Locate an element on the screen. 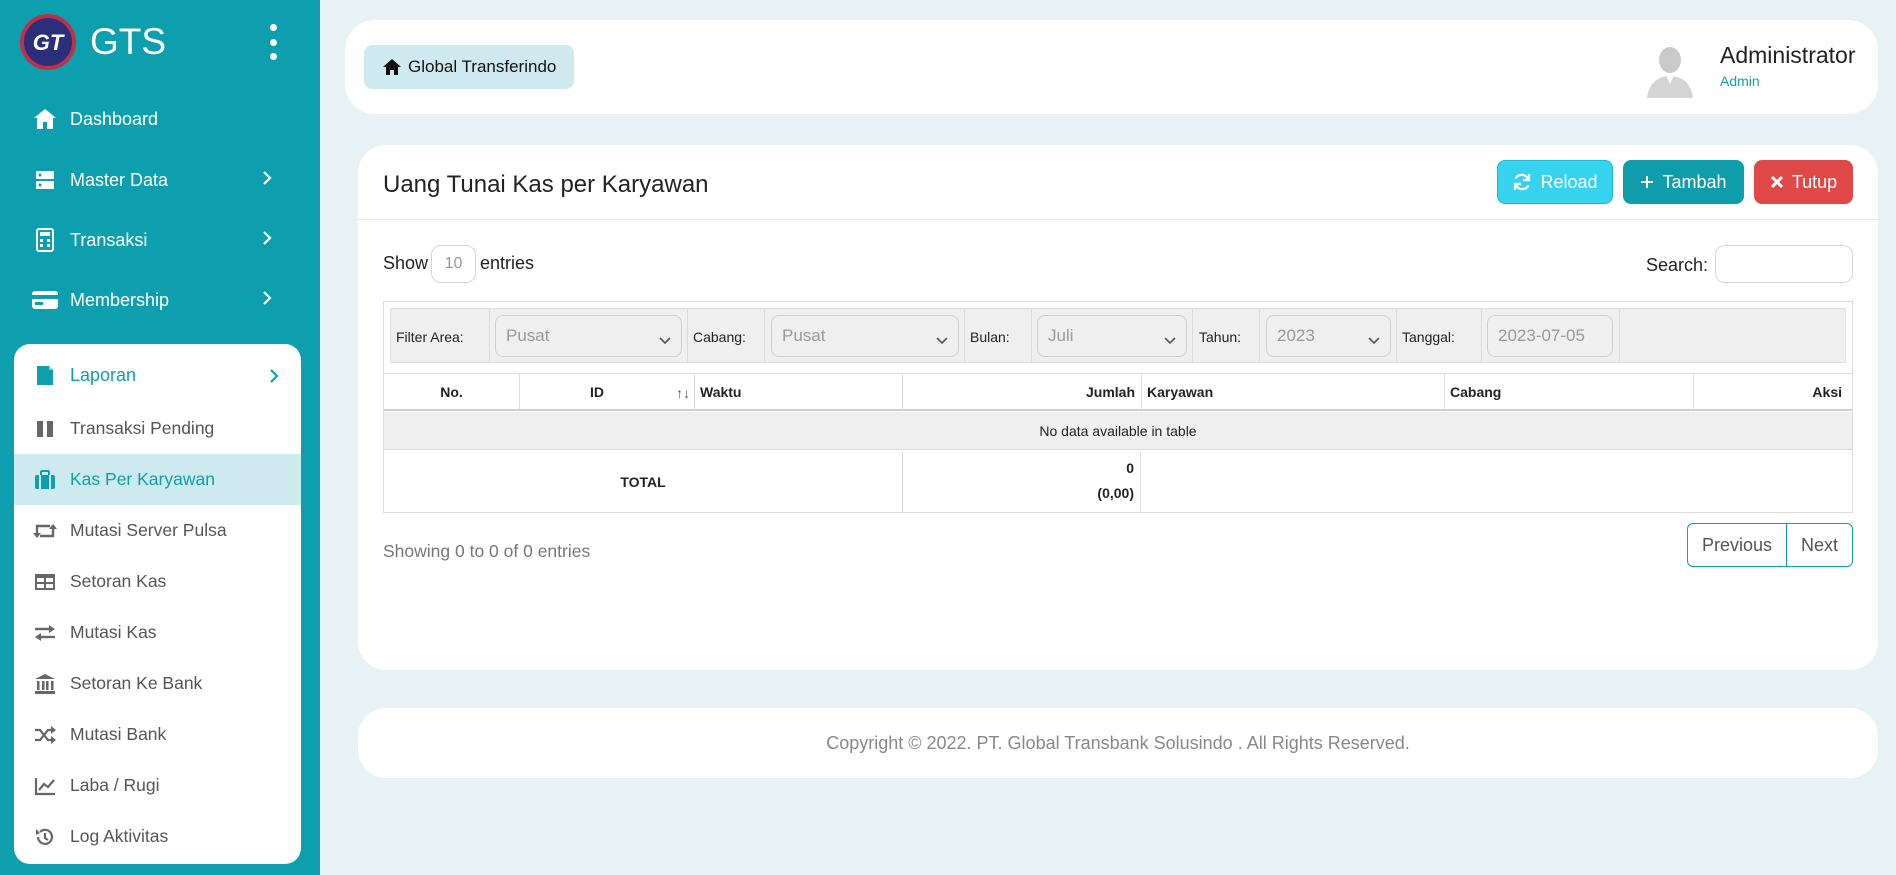 The image size is (1896, 875). close-icon is located at coordinates (1776, 182).